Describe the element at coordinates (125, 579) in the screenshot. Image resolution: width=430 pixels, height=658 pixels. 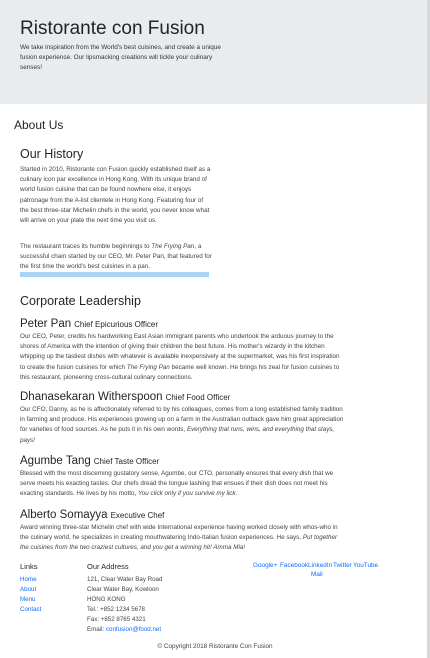
I see `address-line: 121, Clear Water Bay Road` at that location.